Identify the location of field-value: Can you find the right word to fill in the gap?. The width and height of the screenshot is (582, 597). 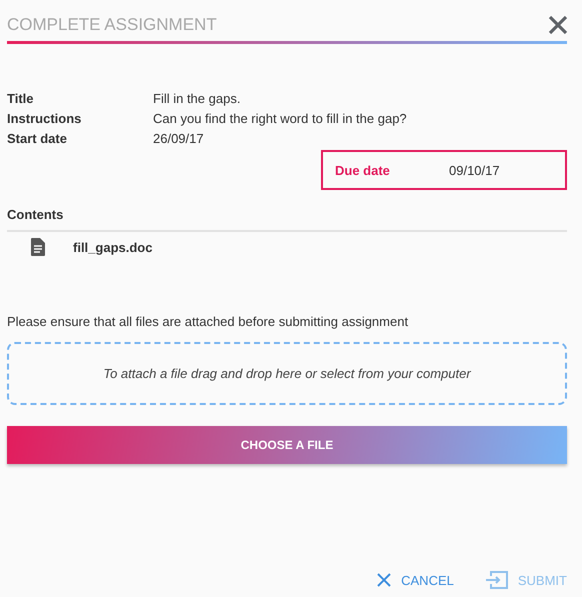
(280, 118).